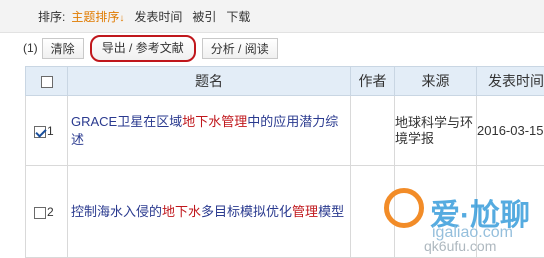  Describe the element at coordinates (204, 16) in the screenshot. I see `sort-option-cited: 被引` at that location.